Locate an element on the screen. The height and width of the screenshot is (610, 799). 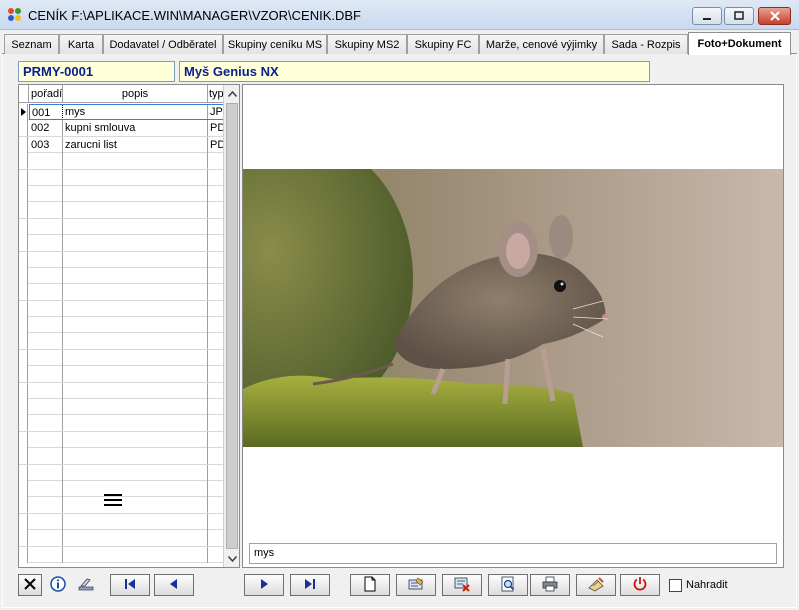
info-icon is located at coordinates (58, 585).